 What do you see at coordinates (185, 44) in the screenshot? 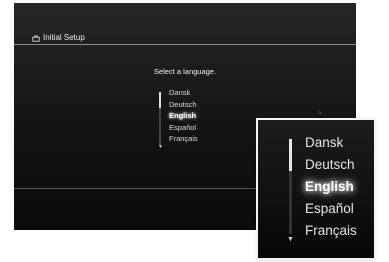
I see `header-divider` at bounding box center [185, 44].